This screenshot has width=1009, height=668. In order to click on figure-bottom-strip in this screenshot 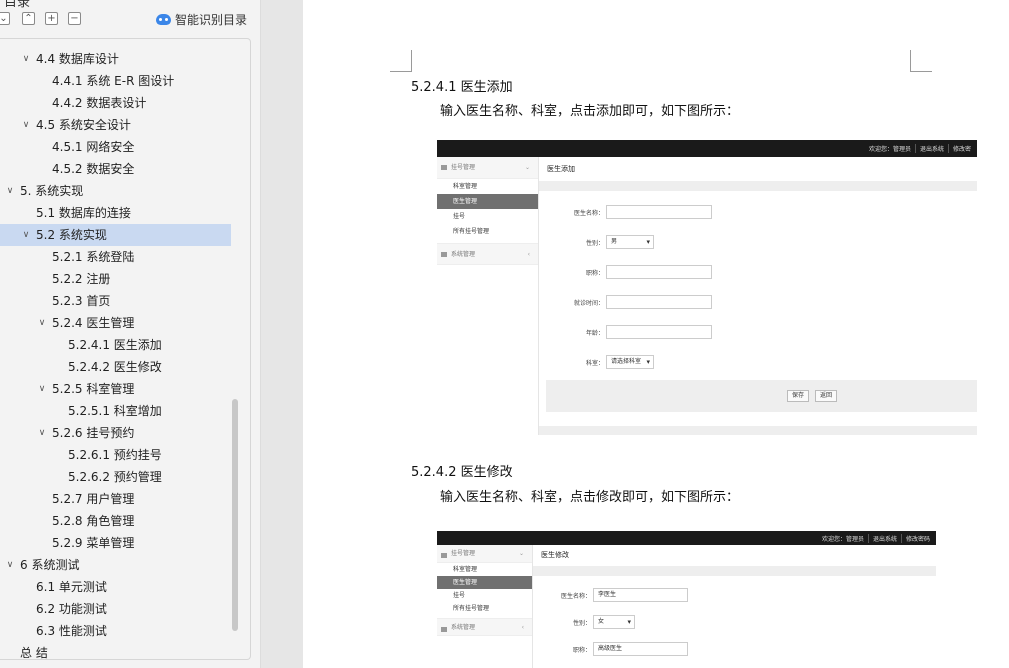, I will do `click(758, 430)`.